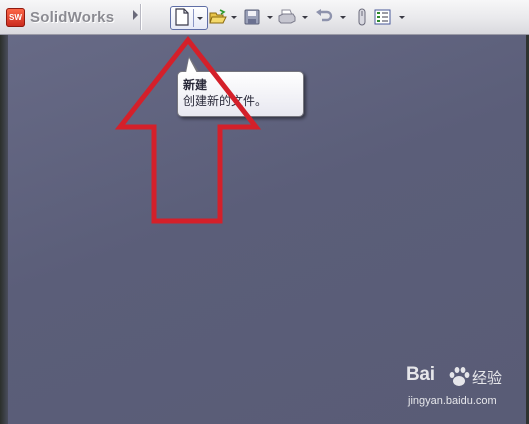 Image resolution: width=529 pixels, height=424 pixels. Describe the element at coordinates (188, 129) in the screenshot. I see `annotation-up-arrow-icon` at that location.